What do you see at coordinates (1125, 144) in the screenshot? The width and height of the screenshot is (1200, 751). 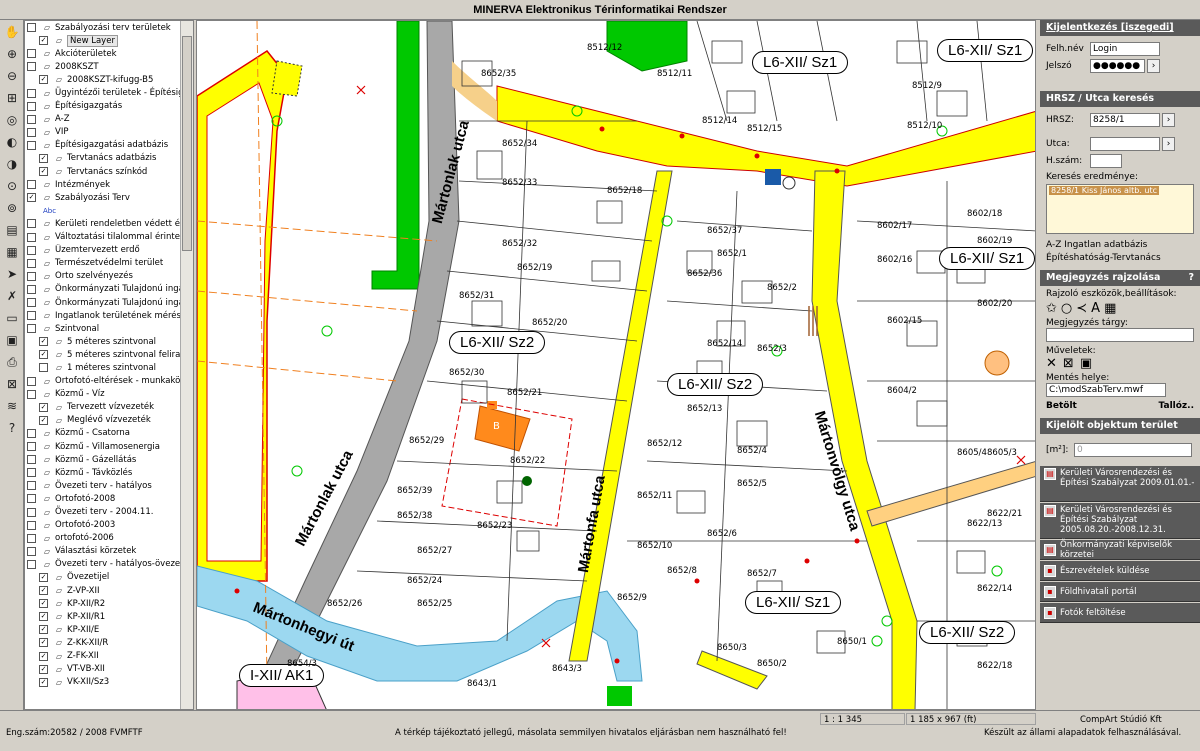 I see `utca-select` at bounding box center [1125, 144].